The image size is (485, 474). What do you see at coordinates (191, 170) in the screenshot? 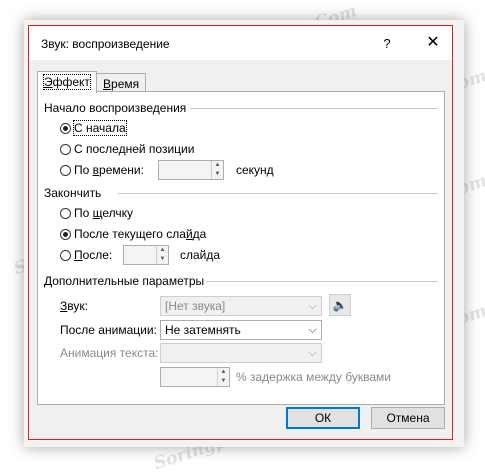
I see `start-time-spinner: ▲ ▼` at bounding box center [191, 170].